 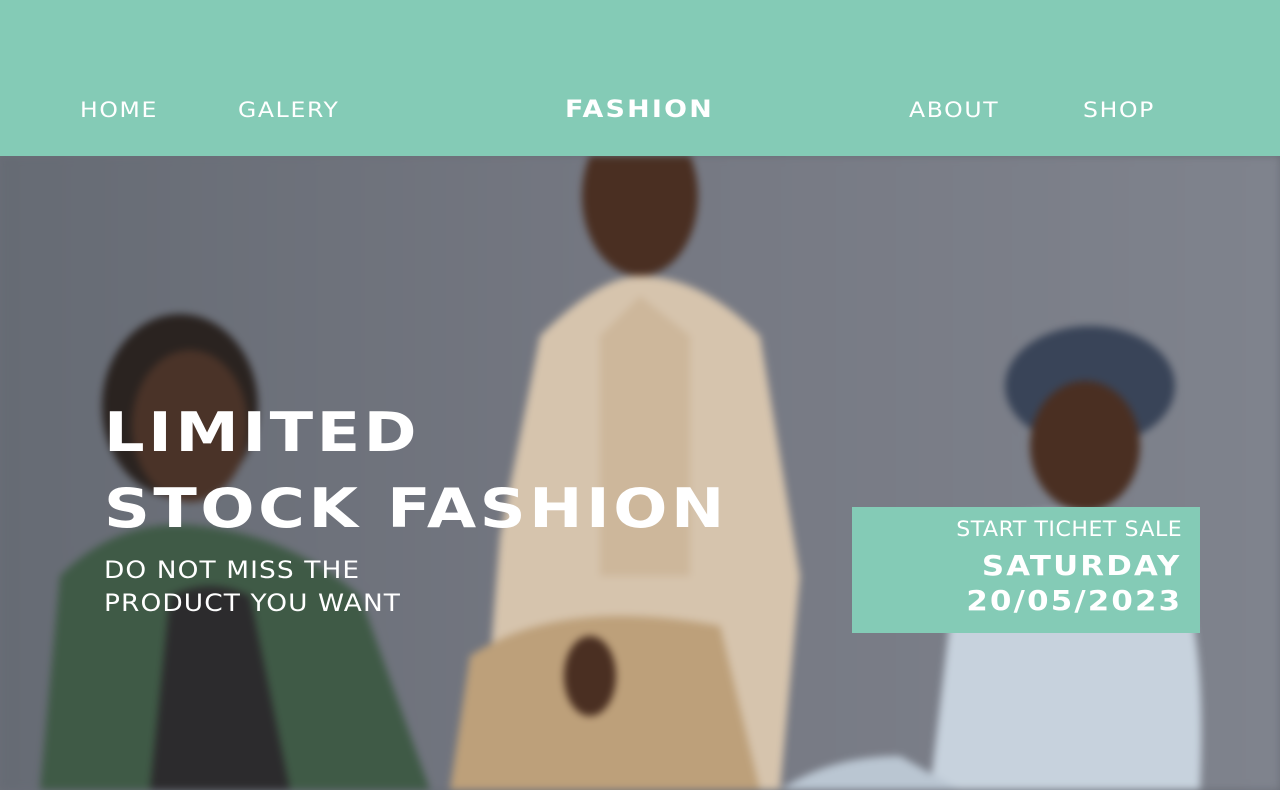 What do you see at coordinates (232, 570) in the screenshot?
I see `hero-subline-line-1: DO NOT MISS THE` at bounding box center [232, 570].